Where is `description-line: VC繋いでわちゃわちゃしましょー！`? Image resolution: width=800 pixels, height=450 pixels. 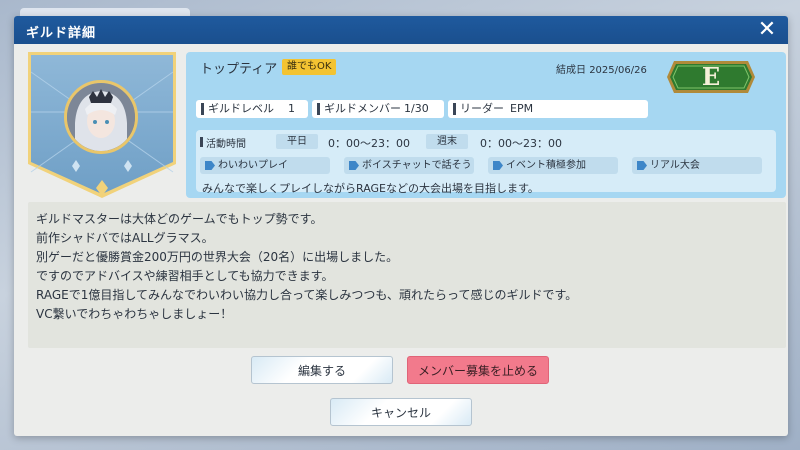 description-line: VC繋いでわちゃわちゃしましょー！ is located at coordinates (134, 314).